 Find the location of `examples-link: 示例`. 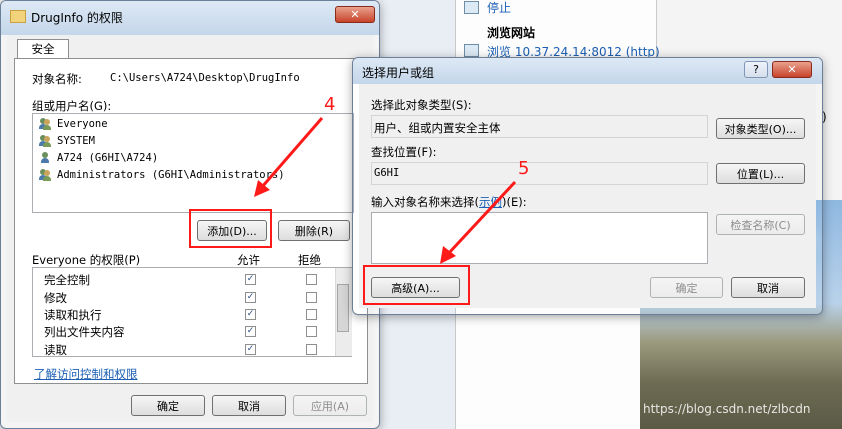

examples-link: 示例 is located at coordinates (490, 202).